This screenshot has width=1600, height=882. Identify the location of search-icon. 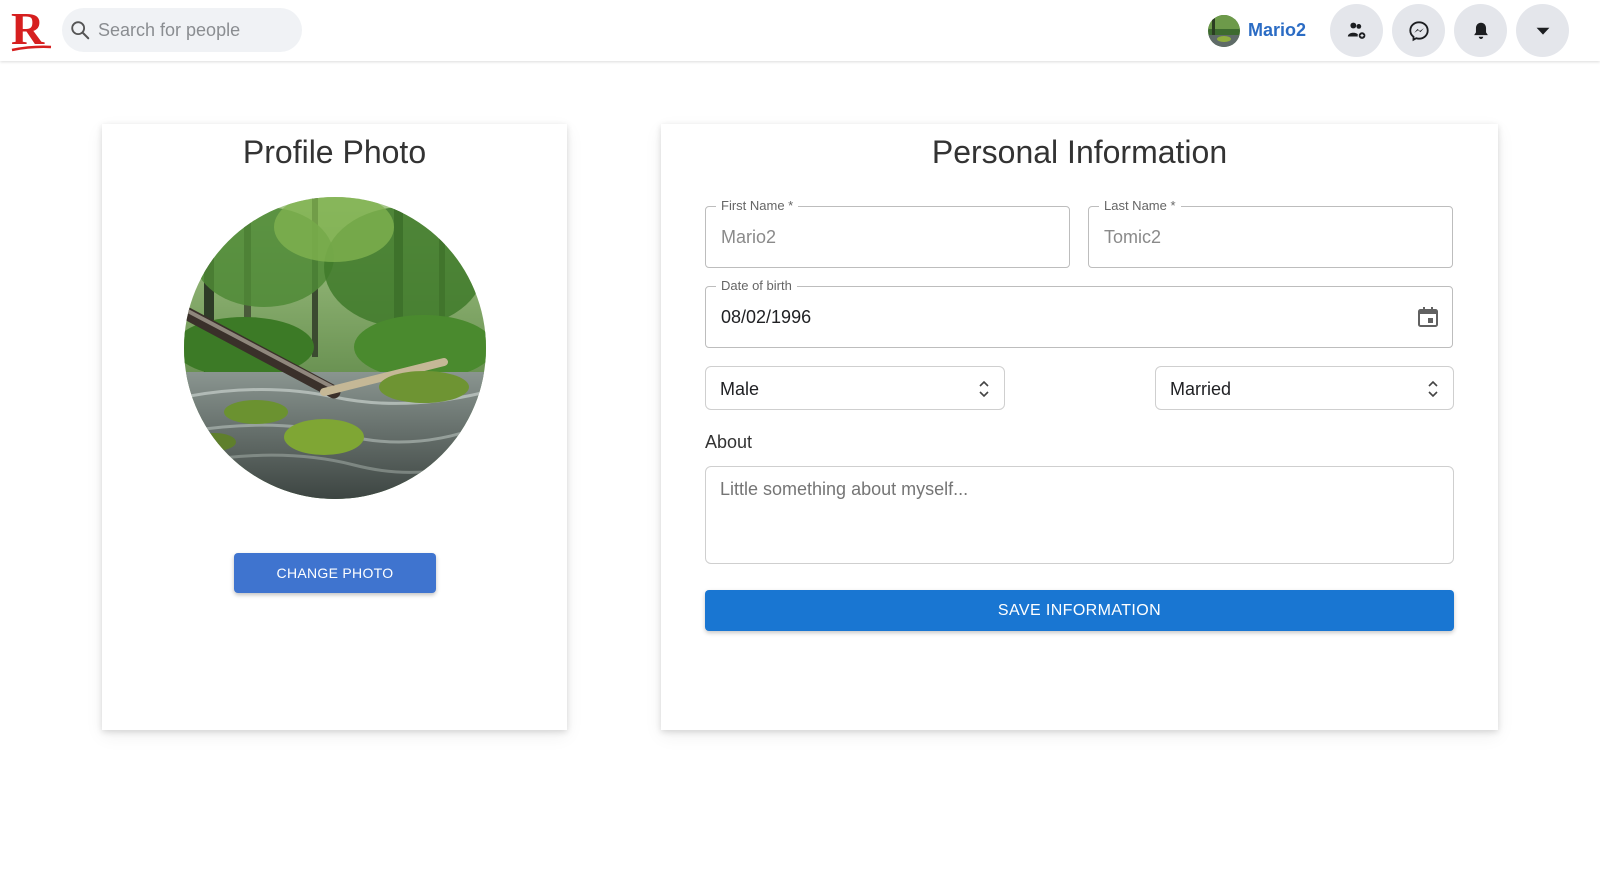
(80, 30).